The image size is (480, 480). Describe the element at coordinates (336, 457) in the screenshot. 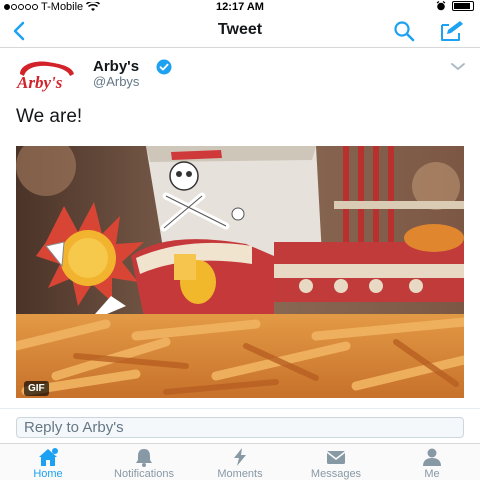

I see `envelope-icon` at that location.